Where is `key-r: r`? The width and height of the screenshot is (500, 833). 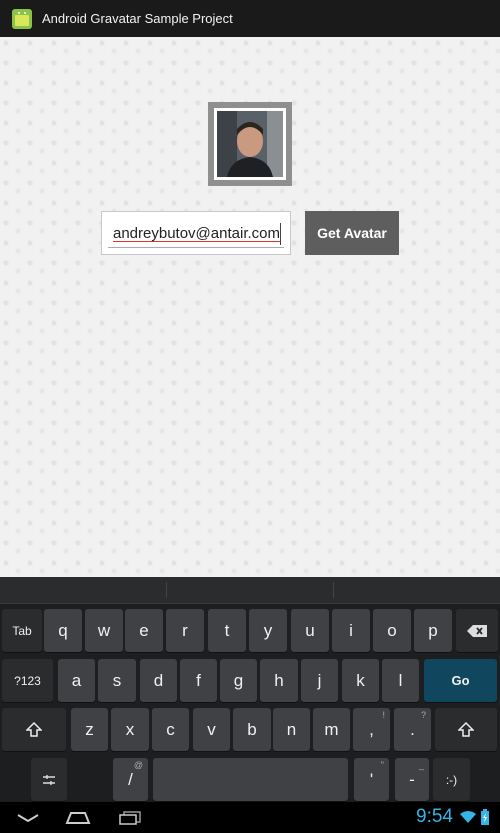
key-r: r is located at coordinates (185, 630).